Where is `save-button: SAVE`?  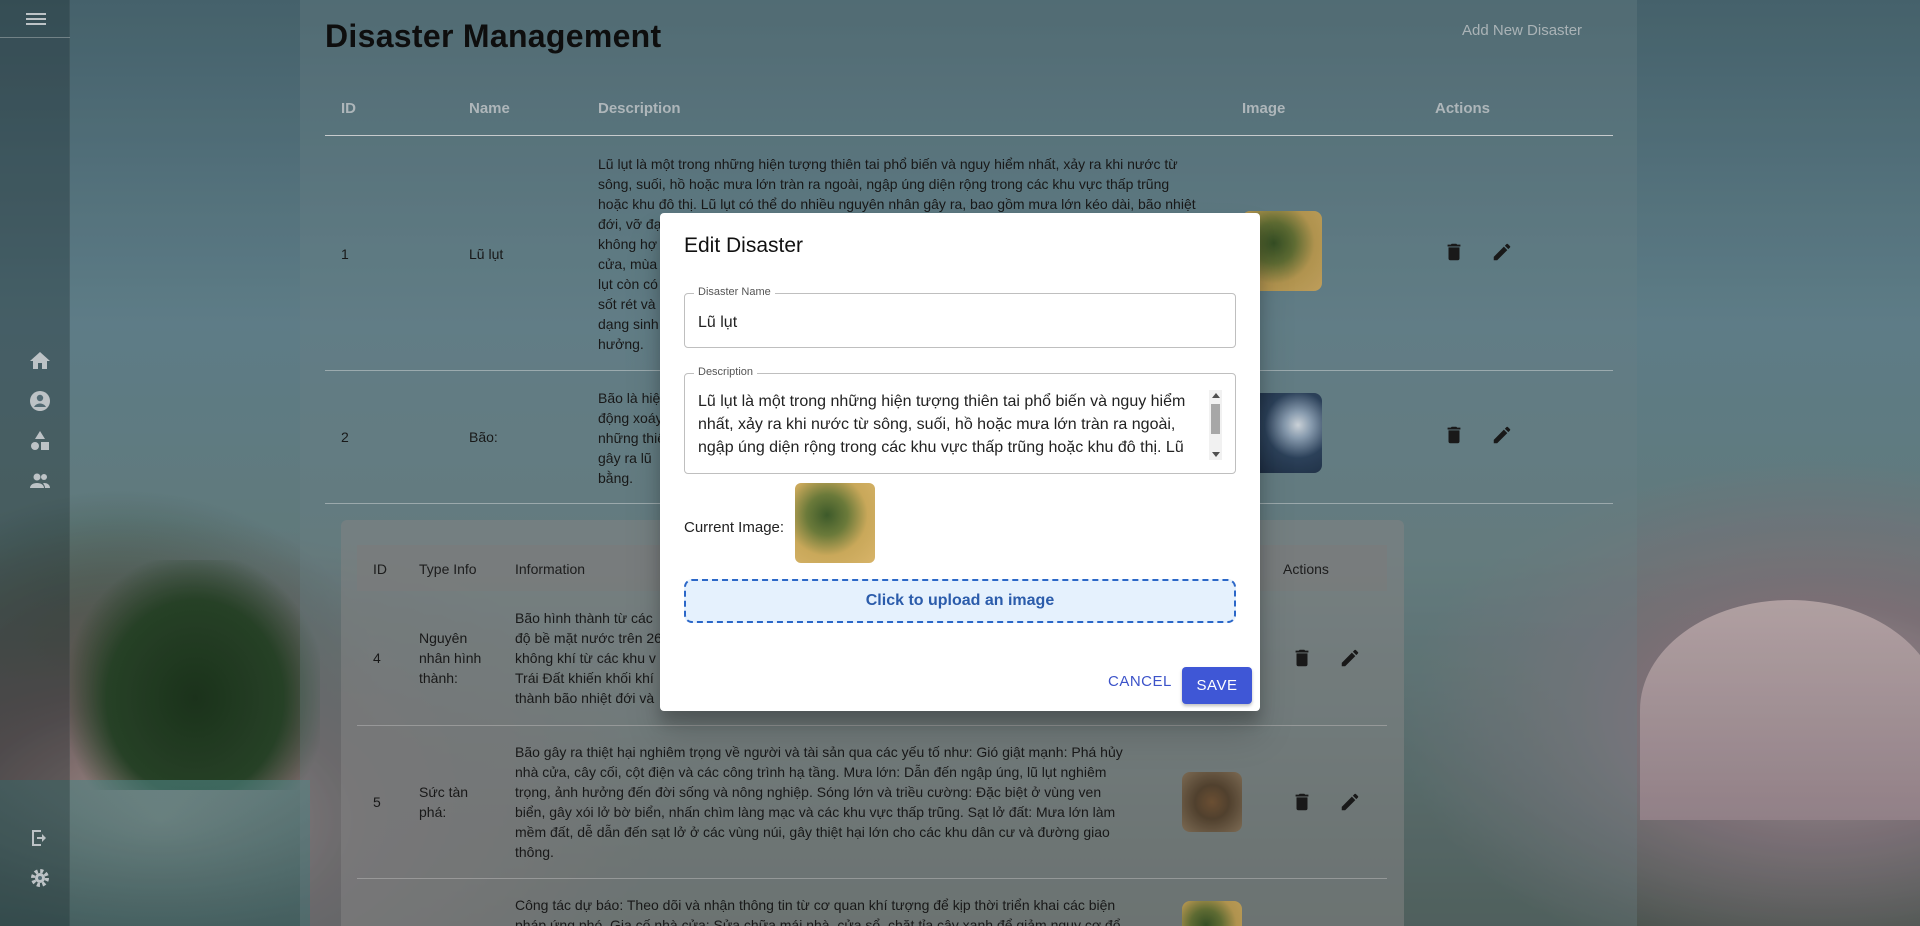 save-button: SAVE is located at coordinates (1217, 685).